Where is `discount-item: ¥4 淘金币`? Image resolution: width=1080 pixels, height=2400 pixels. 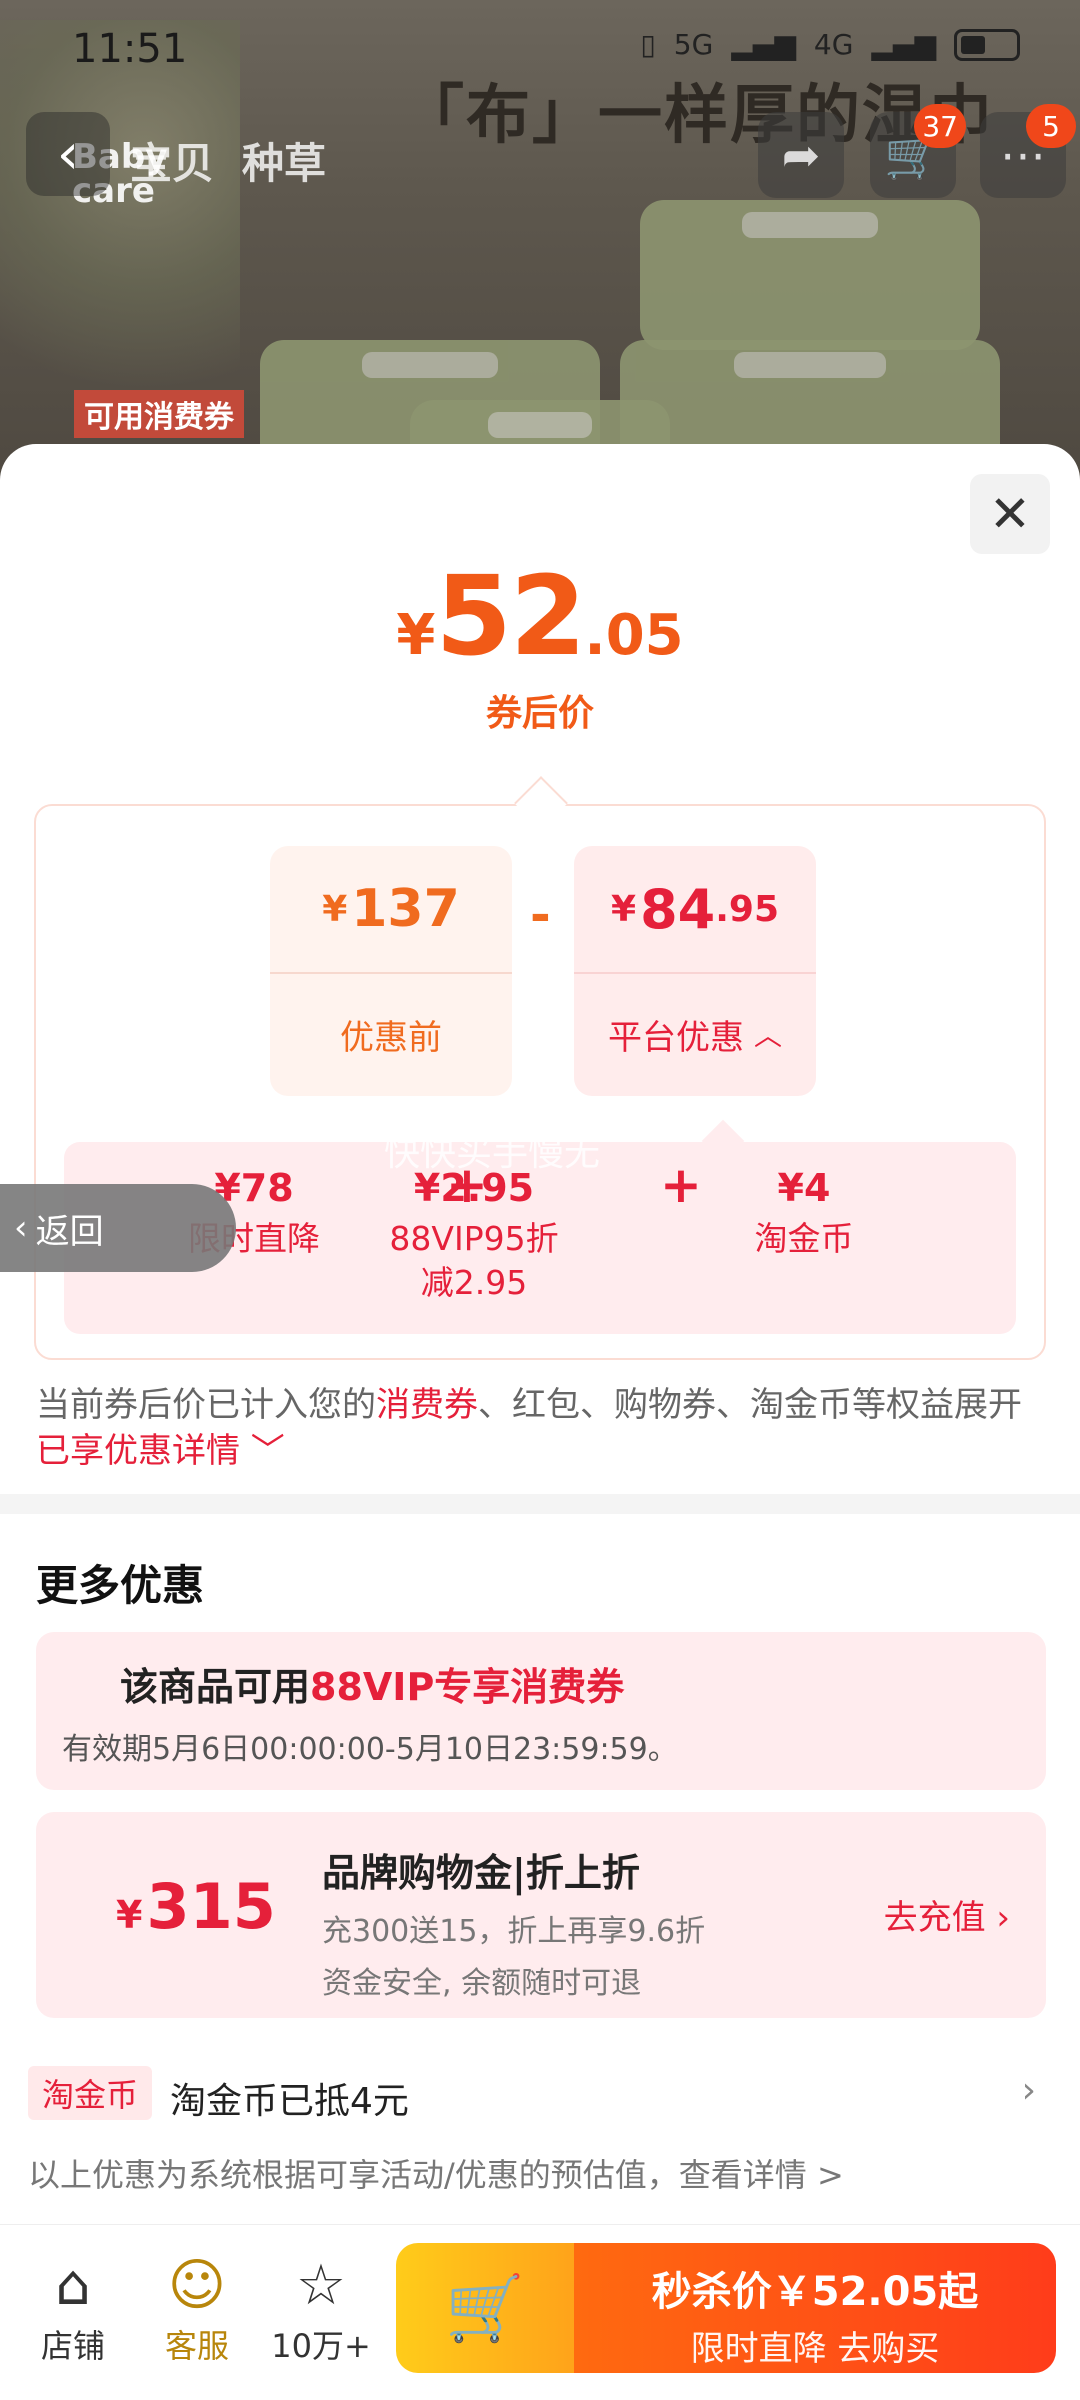 discount-item: ¥4 淘金币 is located at coordinates (804, 1212).